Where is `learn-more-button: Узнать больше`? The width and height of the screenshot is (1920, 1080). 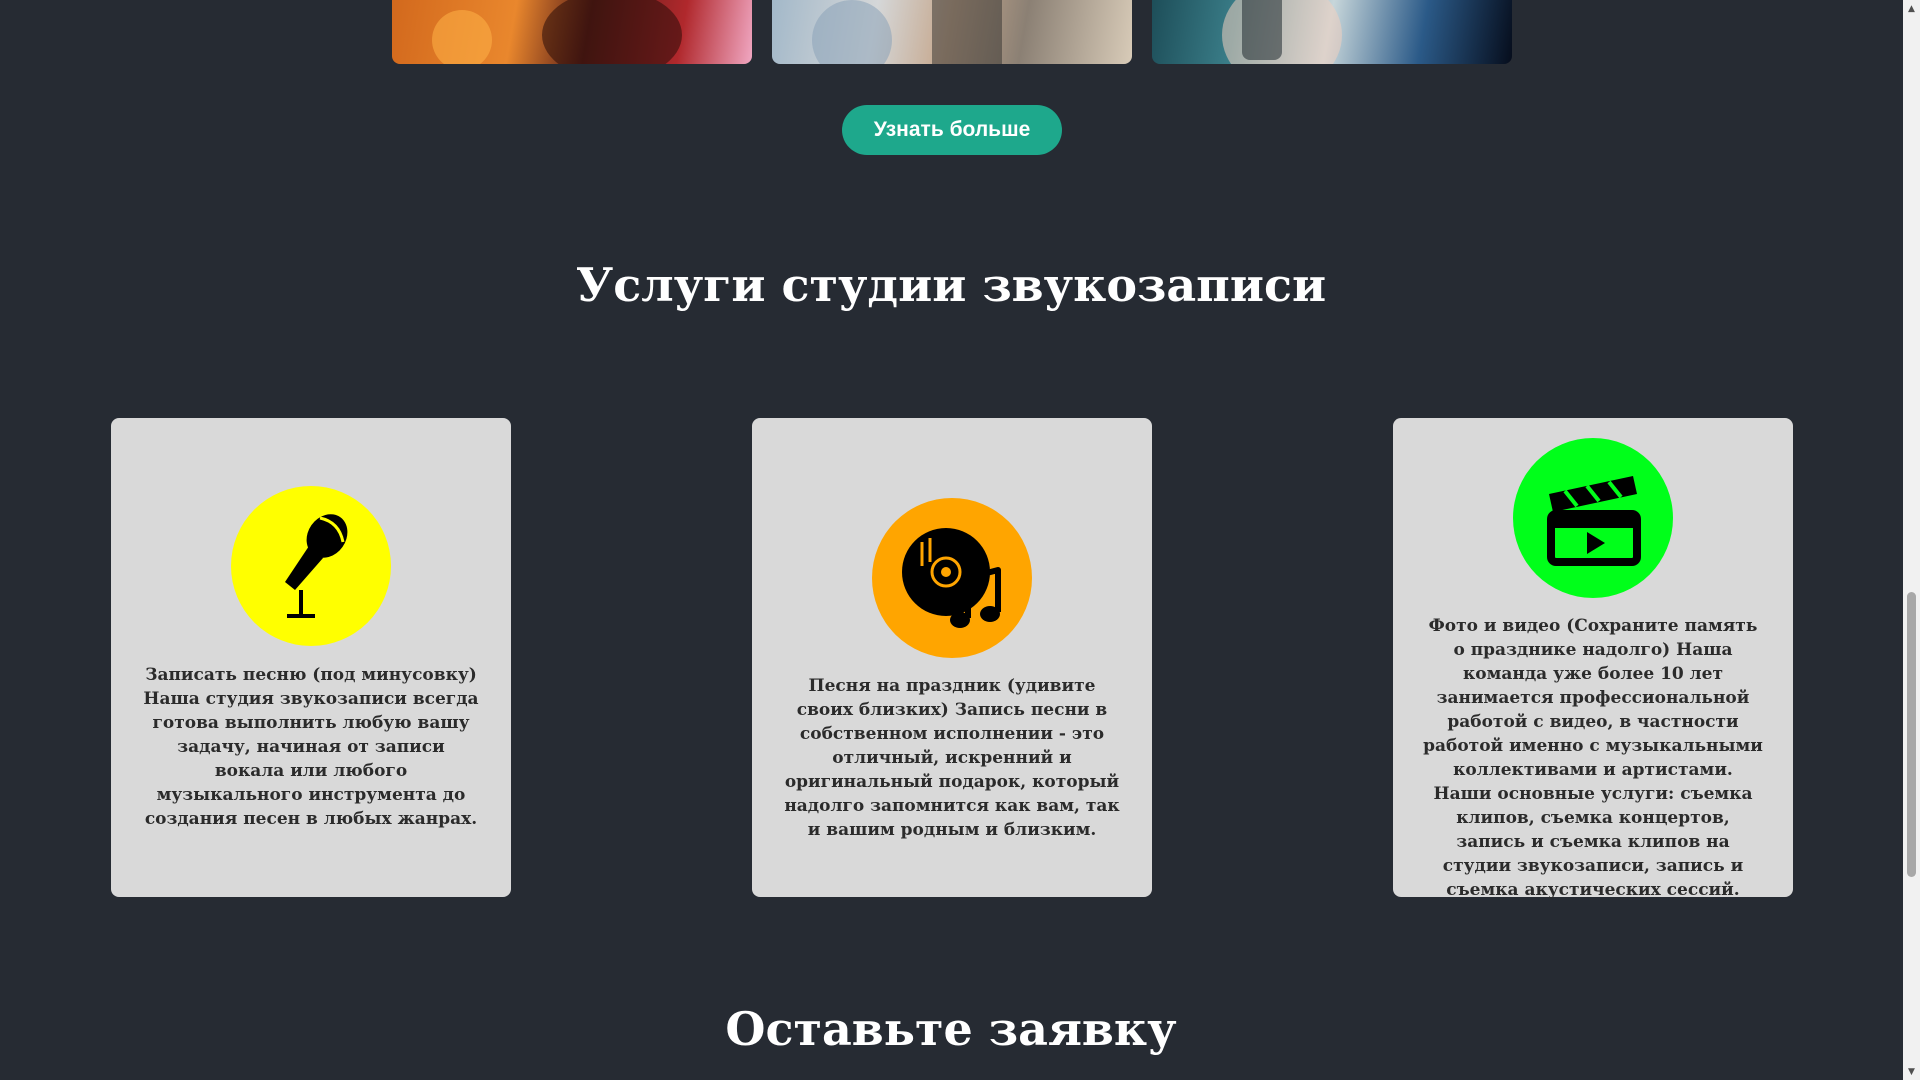
learn-more-button: Узнать больше is located at coordinates (952, 130).